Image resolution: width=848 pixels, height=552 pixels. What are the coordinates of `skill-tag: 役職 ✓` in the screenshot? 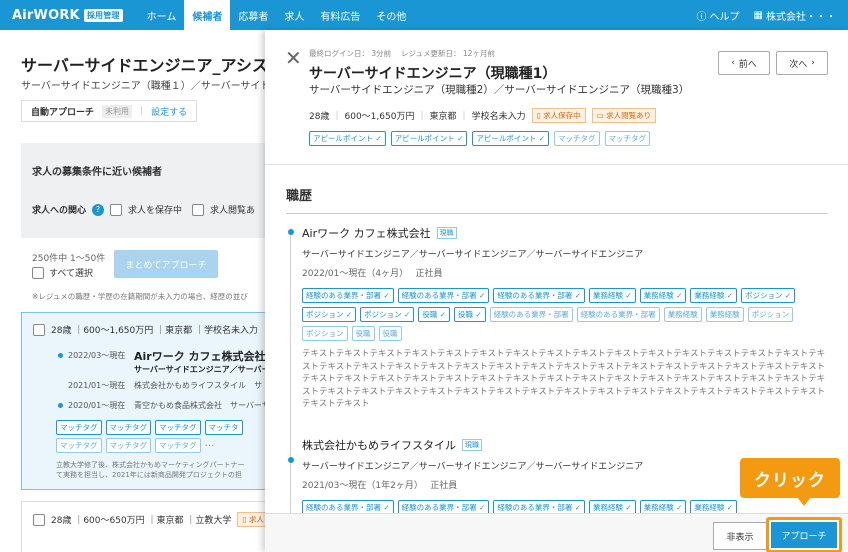 It's located at (434, 314).